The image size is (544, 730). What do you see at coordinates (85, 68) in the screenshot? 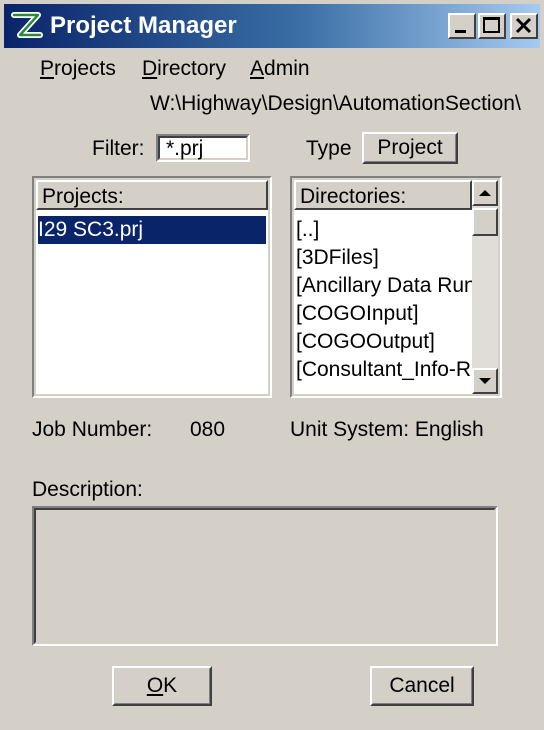
I see `menu-projects-rest: rojects` at bounding box center [85, 68].